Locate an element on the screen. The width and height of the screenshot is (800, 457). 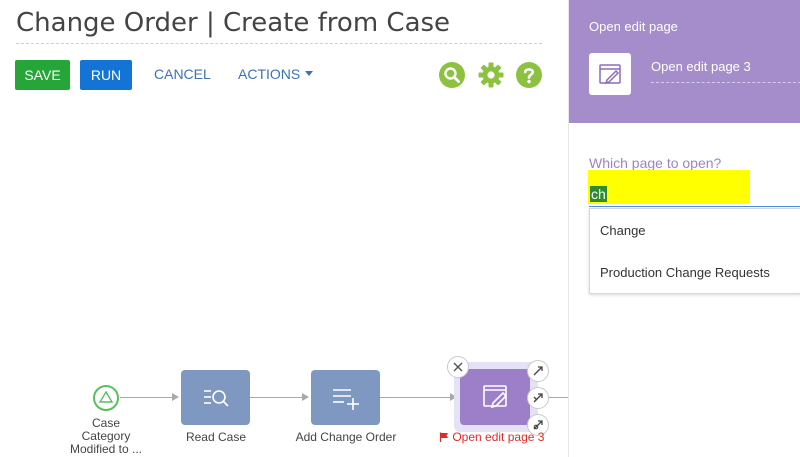
triangle-signal-icon is located at coordinates (106, 396).